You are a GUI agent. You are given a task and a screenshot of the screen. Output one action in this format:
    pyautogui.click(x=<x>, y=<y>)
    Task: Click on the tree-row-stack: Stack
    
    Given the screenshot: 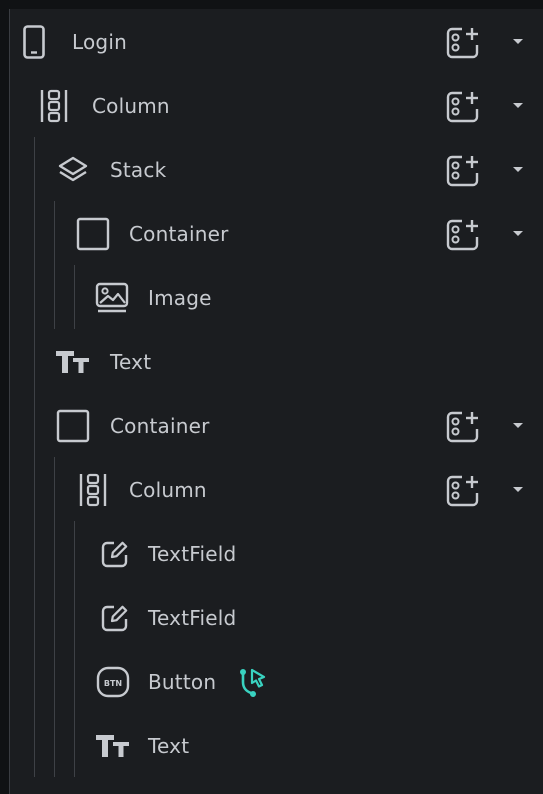 What is the action you would take?
    pyautogui.click(x=276, y=170)
    